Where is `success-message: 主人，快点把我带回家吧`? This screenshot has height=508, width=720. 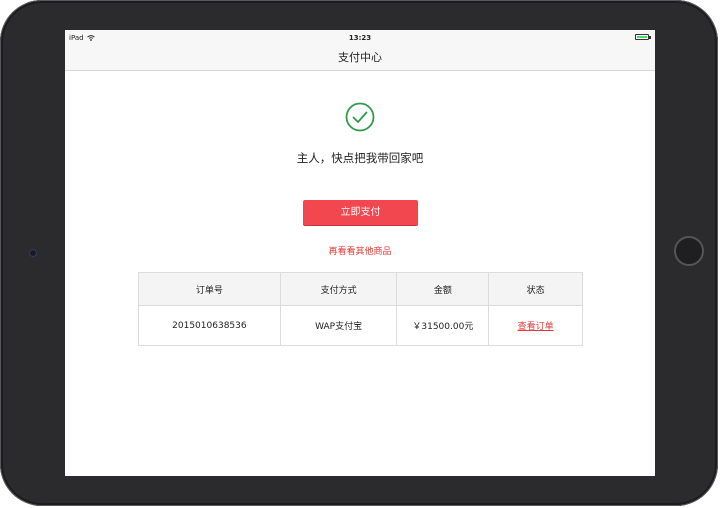
success-message: 主人，快点把我带回家吧 is located at coordinates (360, 158).